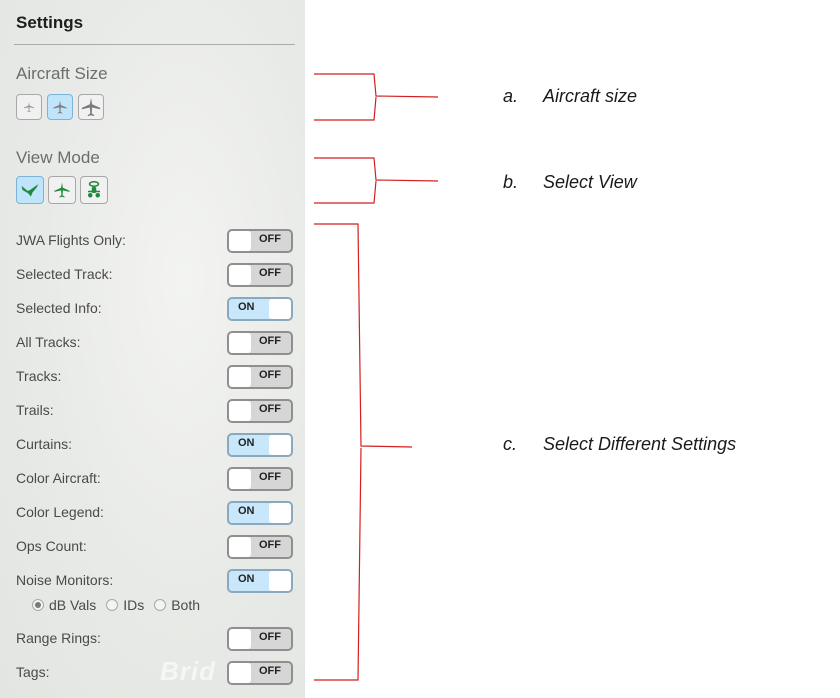  Describe the element at coordinates (590, 96) in the screenshot. I see `annotation-a-text: Aircraft size` at that location.